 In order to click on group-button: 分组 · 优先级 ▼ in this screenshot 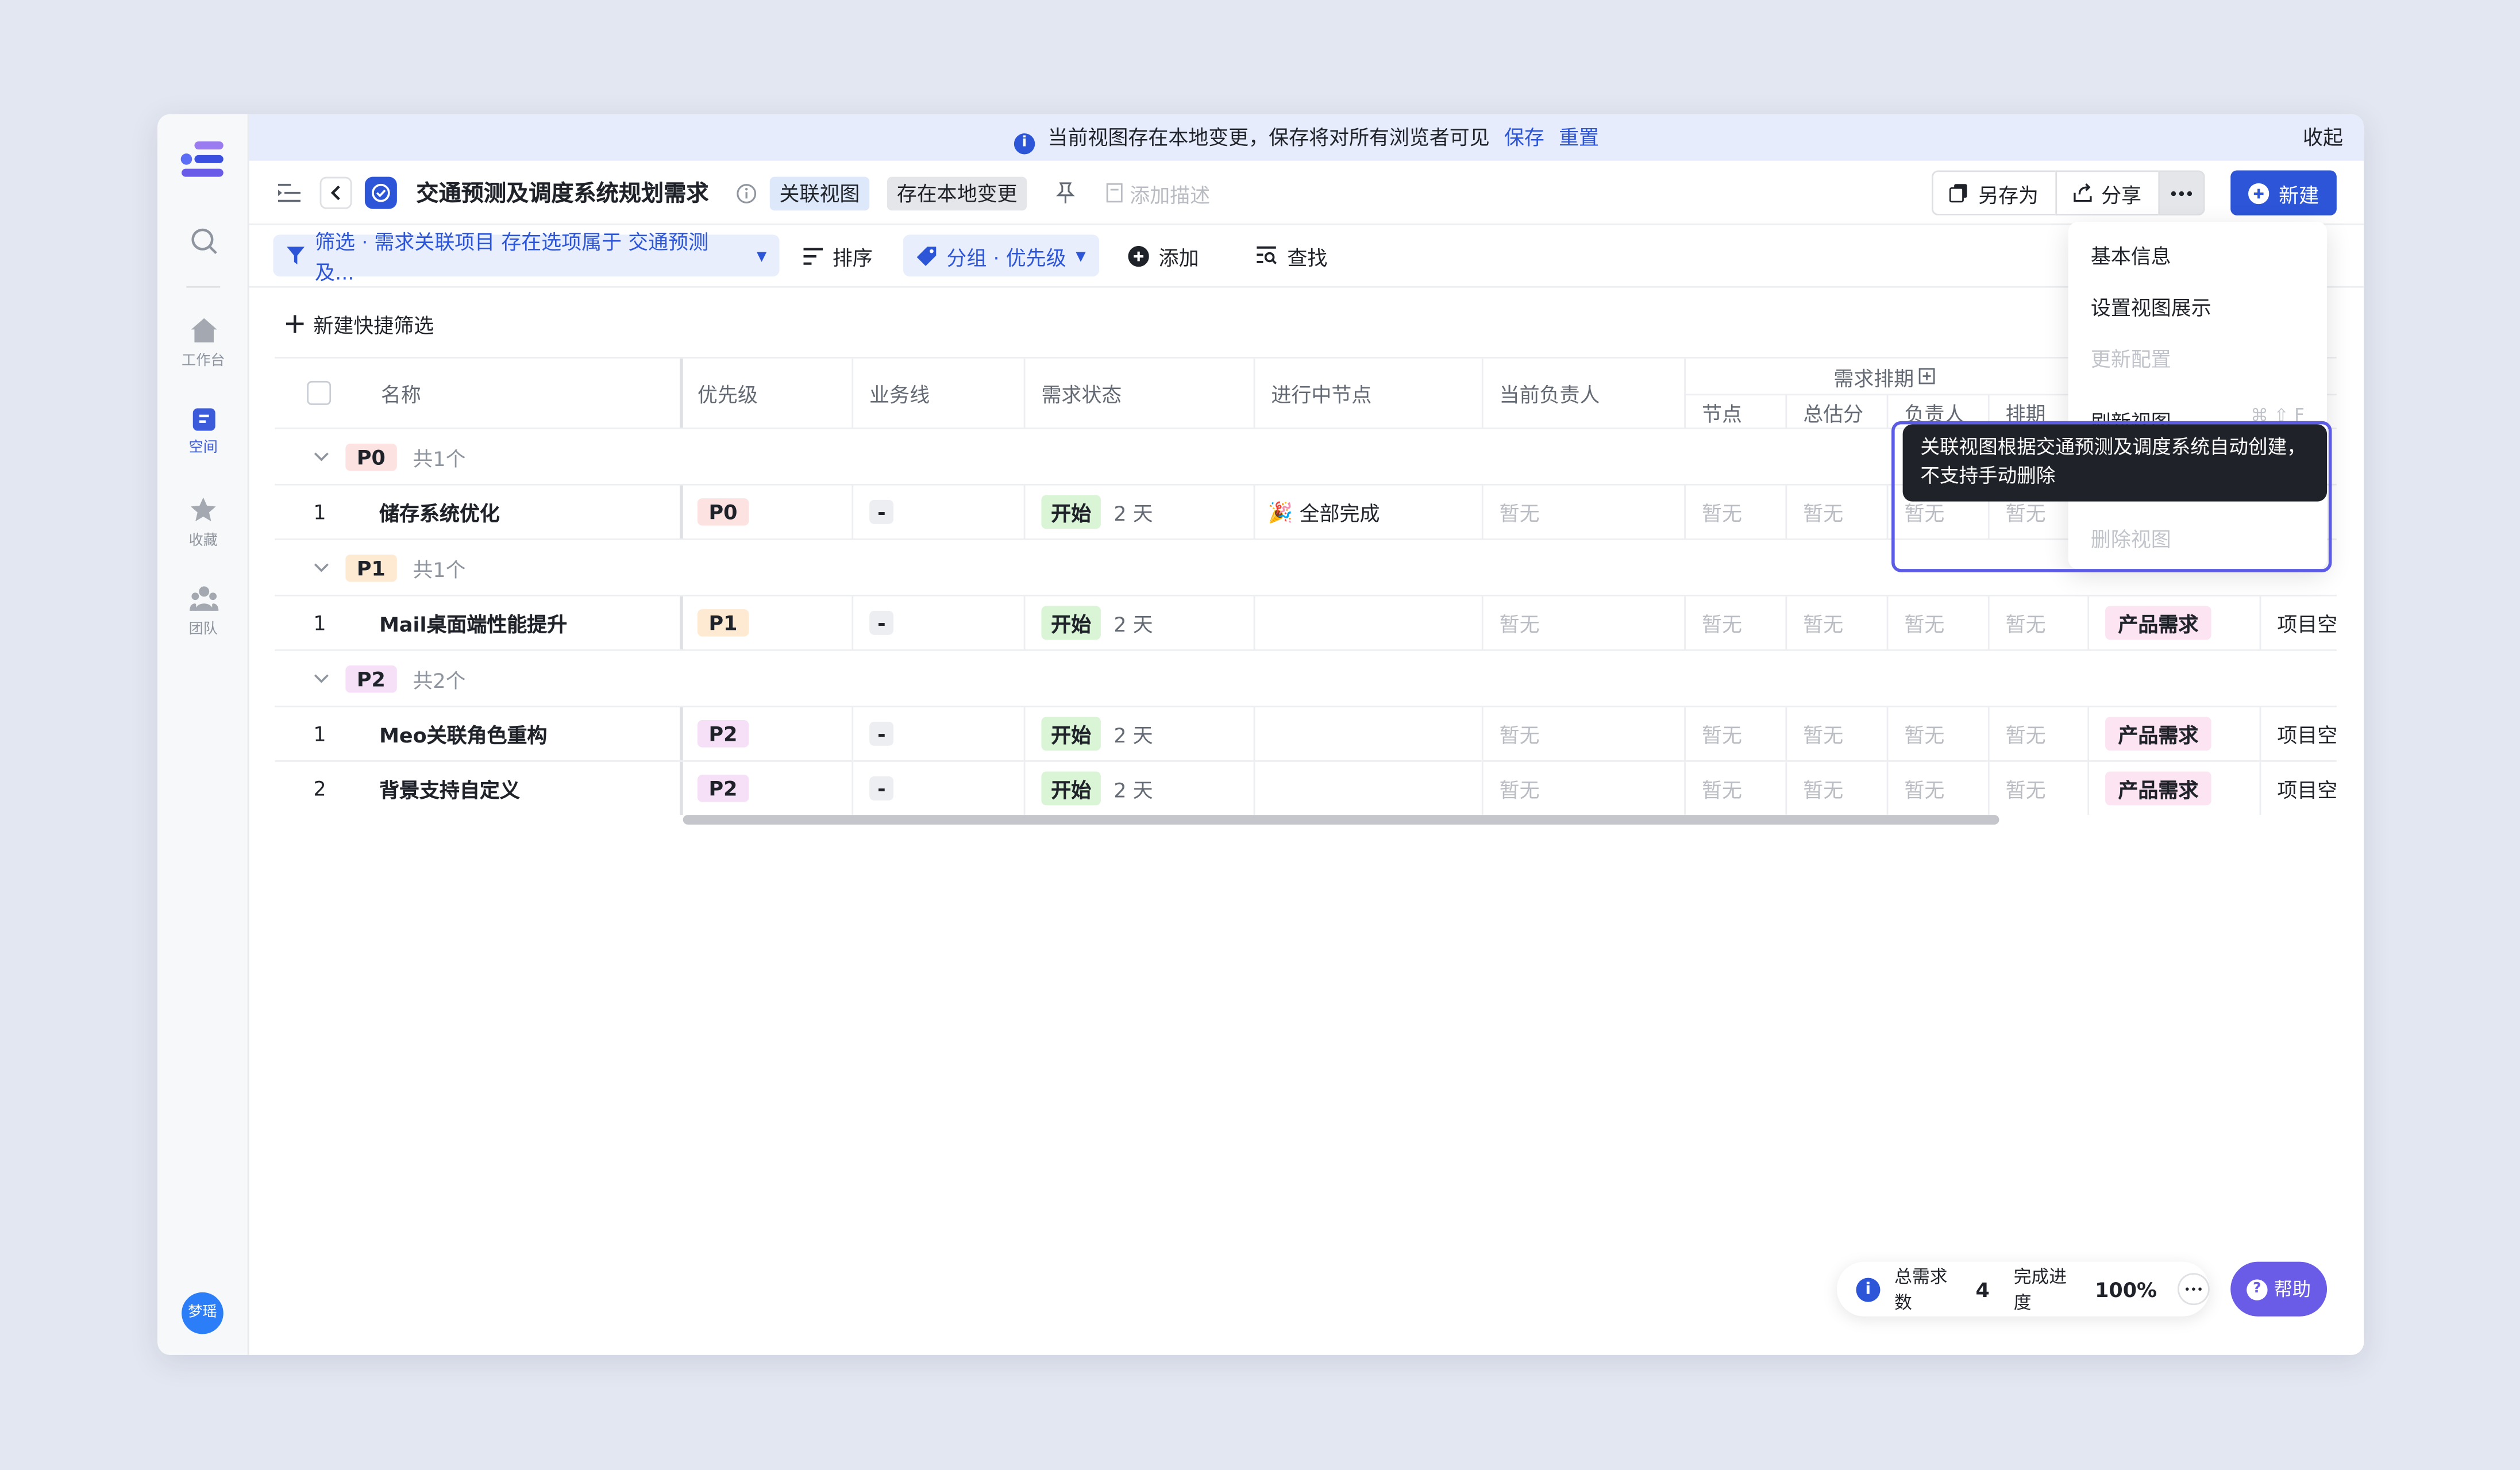, I will do `click(1001, 255)`.